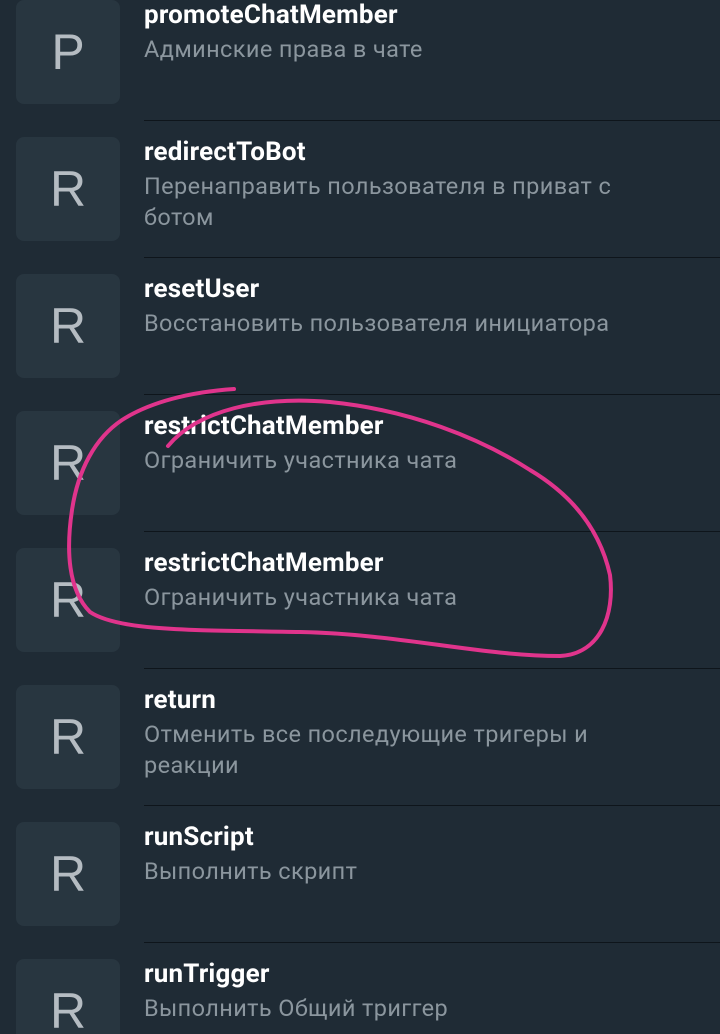 This screenshot has height=1034, width=720. I want to click on avatar: P, so click(68, 52).